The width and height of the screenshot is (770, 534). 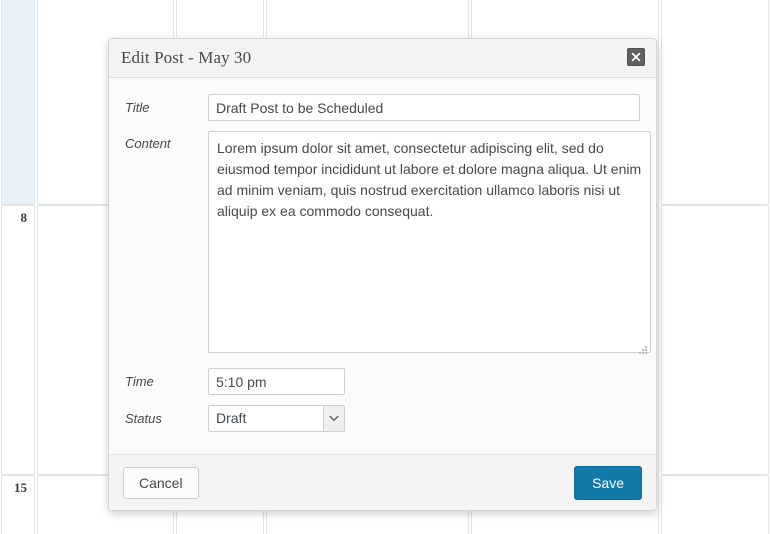 What do you see at coordinates (18, 340) in the screenshot?
I see `calendar-day-cell: 8` at bounding box center [18, 340].